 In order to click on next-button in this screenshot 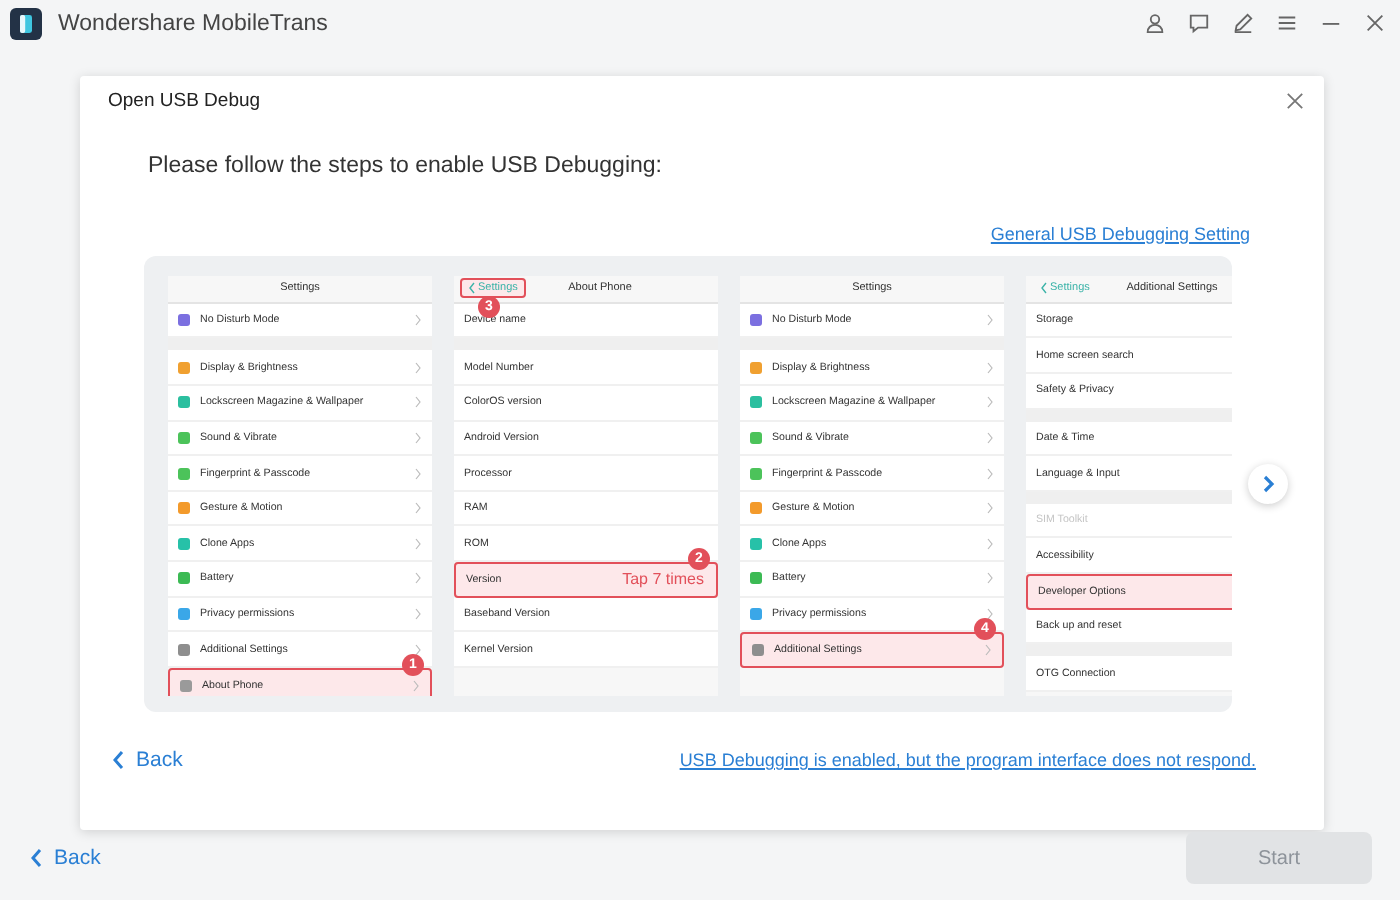, I will do `click(1268, 483)`.